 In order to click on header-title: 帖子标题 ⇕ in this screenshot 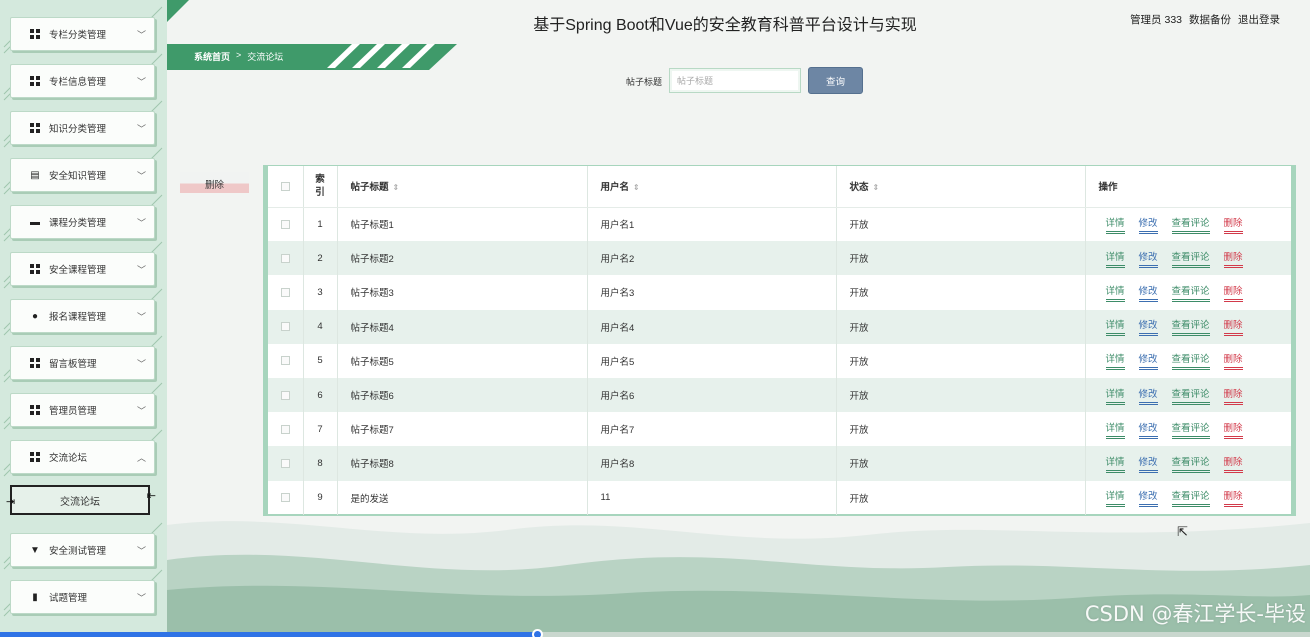, I will do `click(462, 187)`.